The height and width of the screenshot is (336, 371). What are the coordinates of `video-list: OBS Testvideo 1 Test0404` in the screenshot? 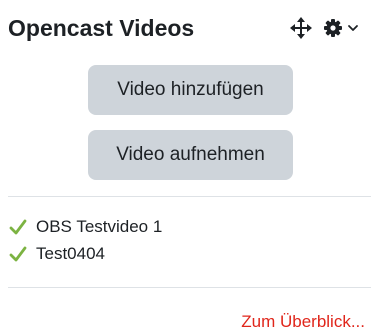 It's located at (85, 240).